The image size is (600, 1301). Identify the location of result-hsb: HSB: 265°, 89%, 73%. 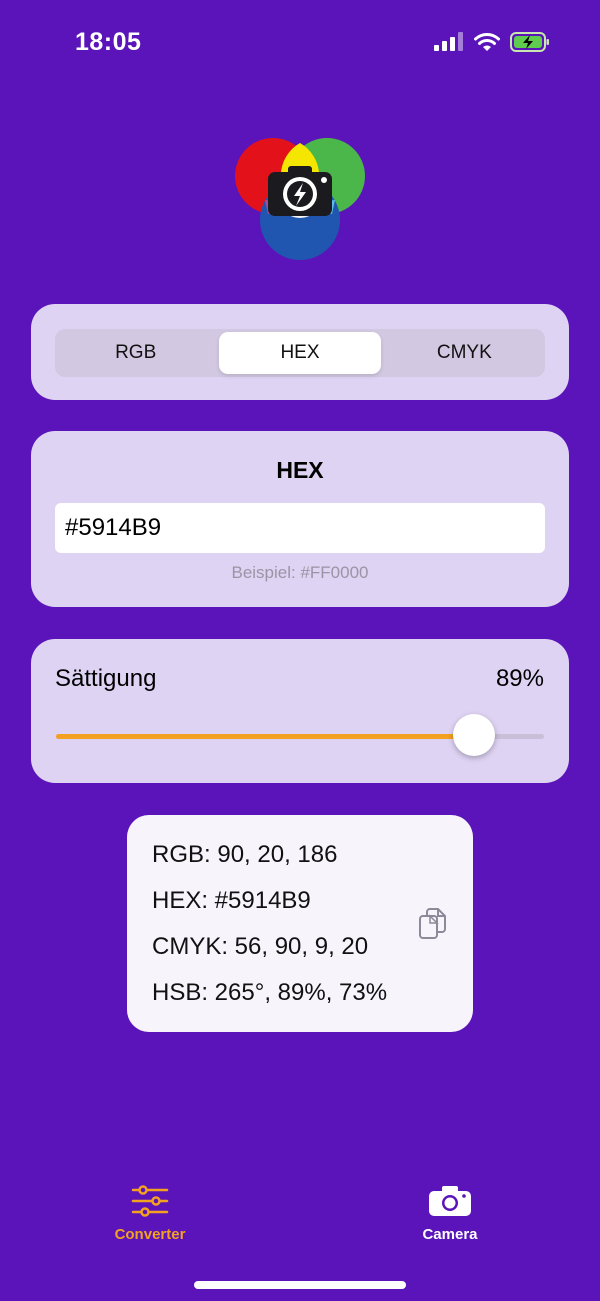
(270, 992).